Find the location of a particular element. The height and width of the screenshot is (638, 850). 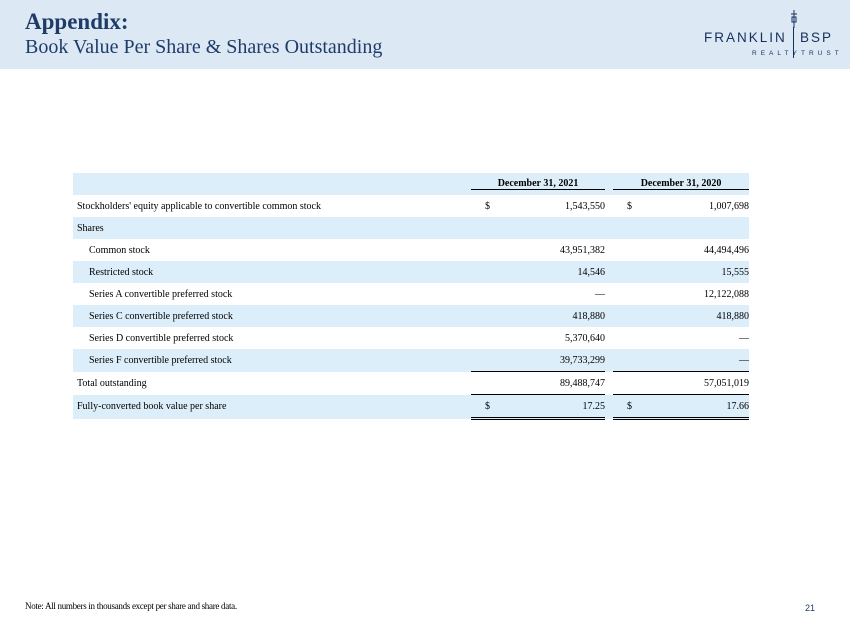

value-2020: 1,007,698 is located at coordinates (729, 206).